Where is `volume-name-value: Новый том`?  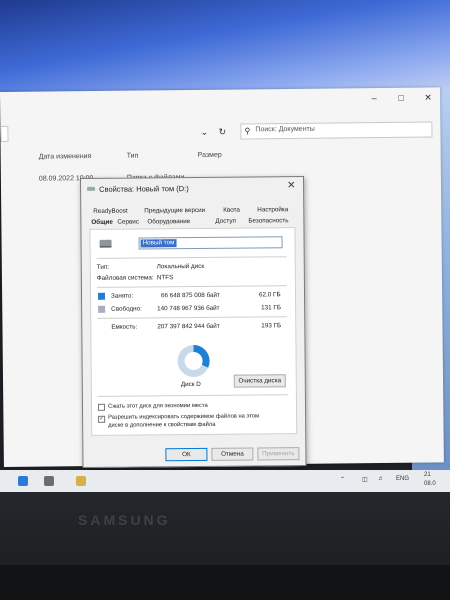
volume-name-value: Новый том is located at coordinates (158, 243).